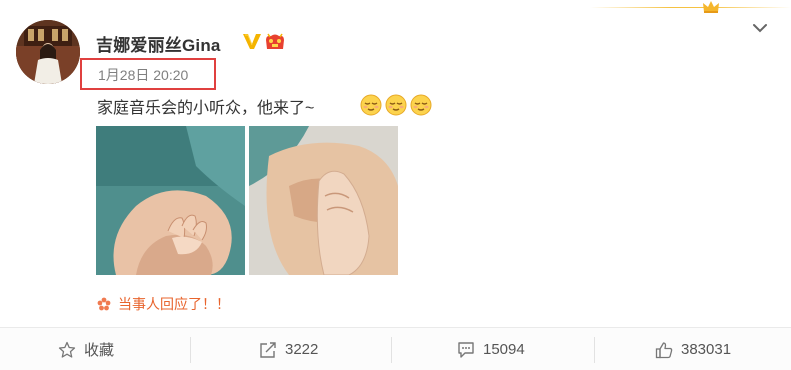 This screenshot has width=791, height=370. I want to click on username: 吉娜爱丽丝Gina, so click(158, 43).